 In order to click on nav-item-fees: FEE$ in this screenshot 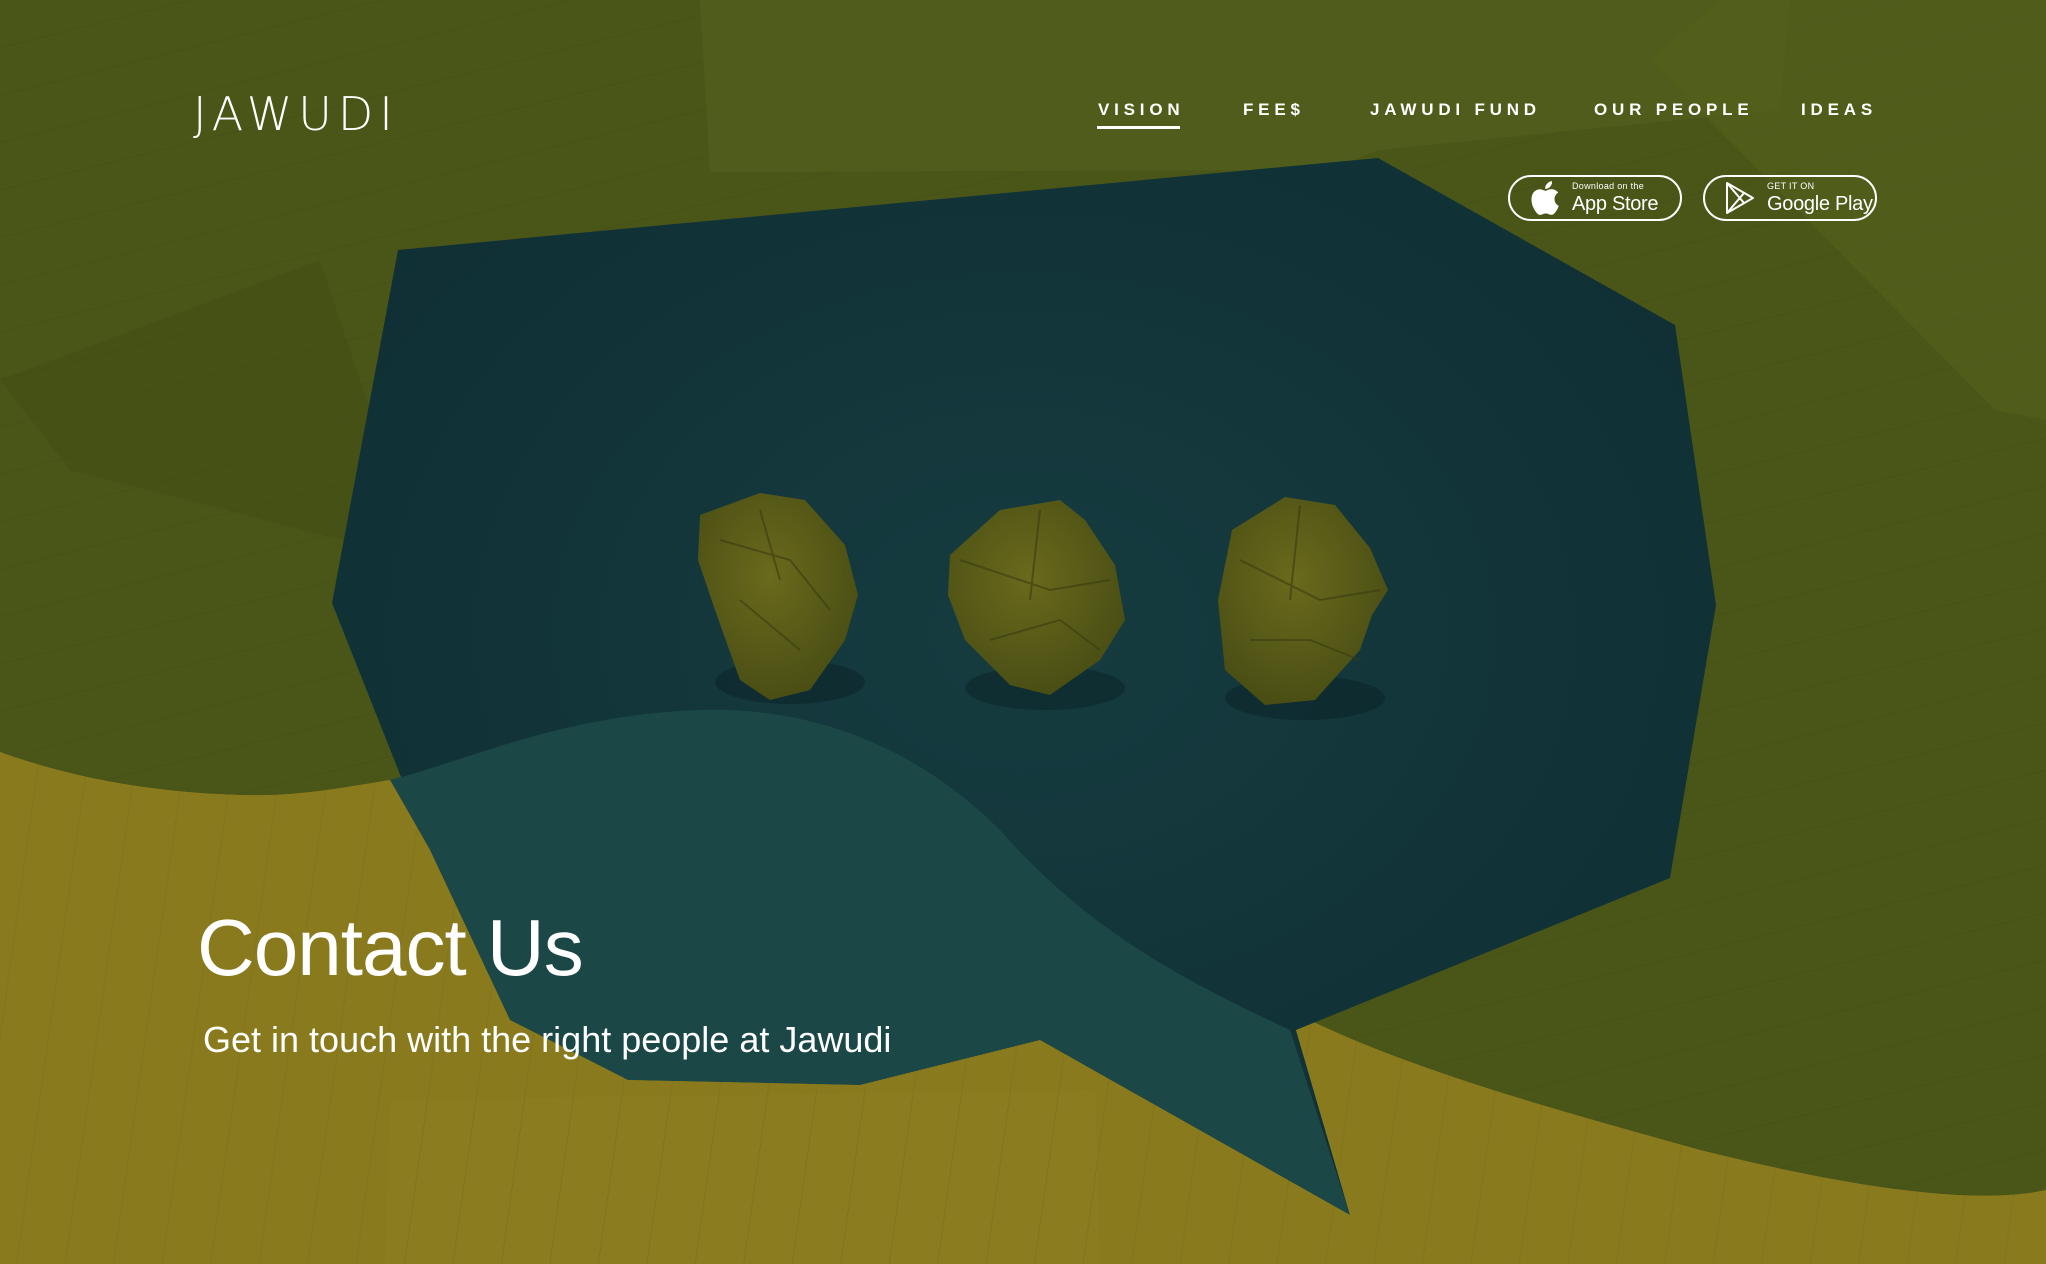, I will do `click(1274, 110)`.